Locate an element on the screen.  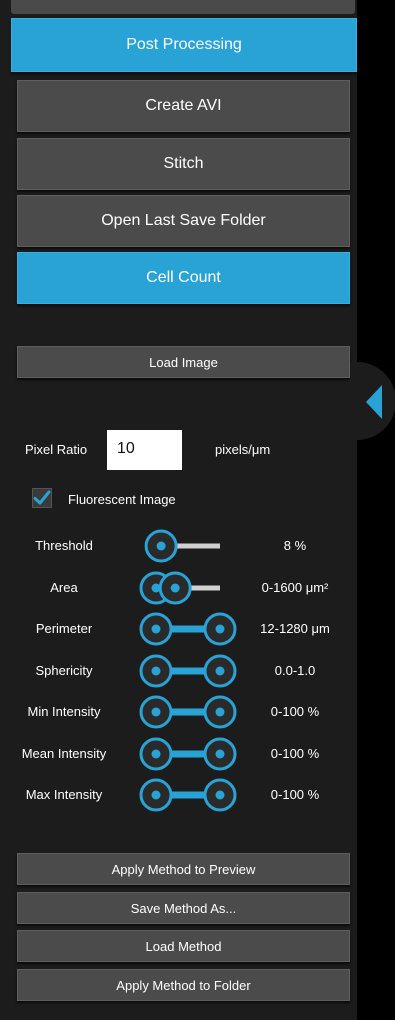
slider-label: Threshold is located at coordinates (64, 545).